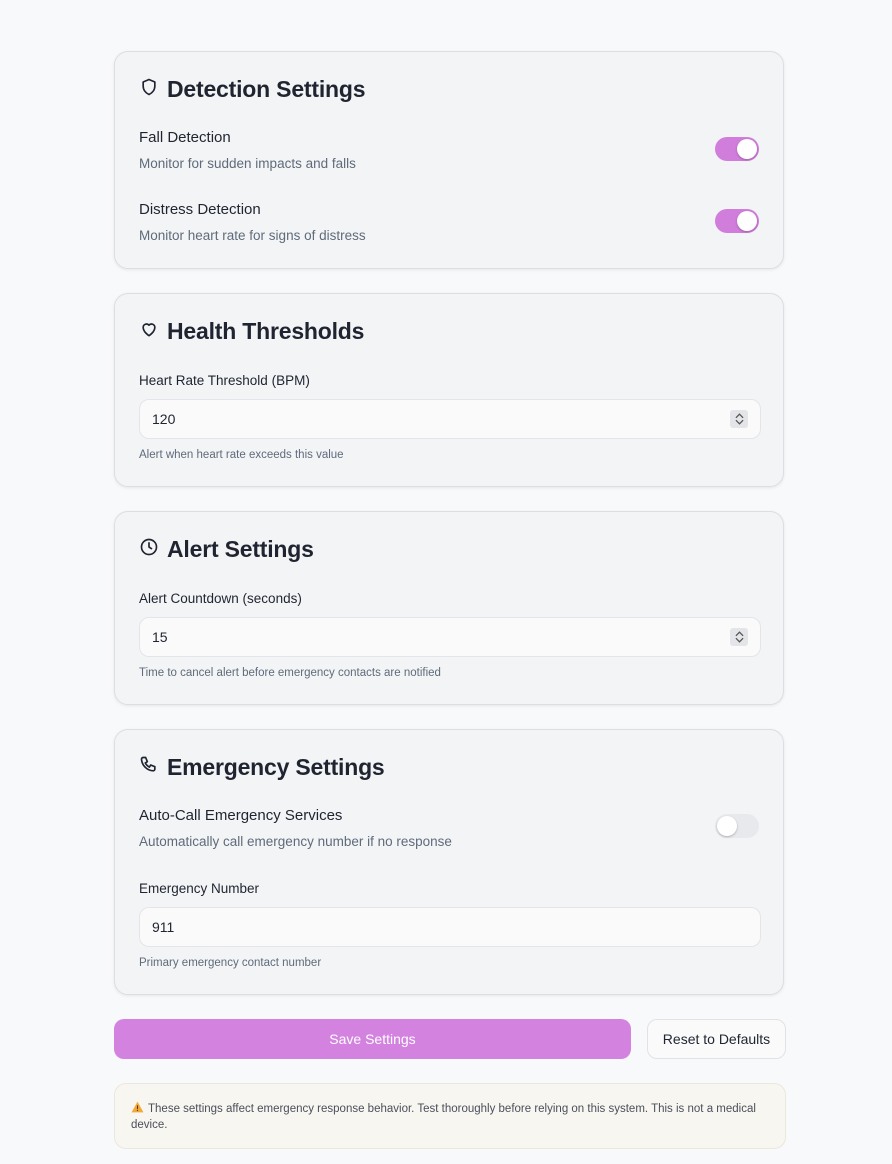 The height and width of the screenshot is (1164, 892). I want to click on clock-icon, so click(149, 549).